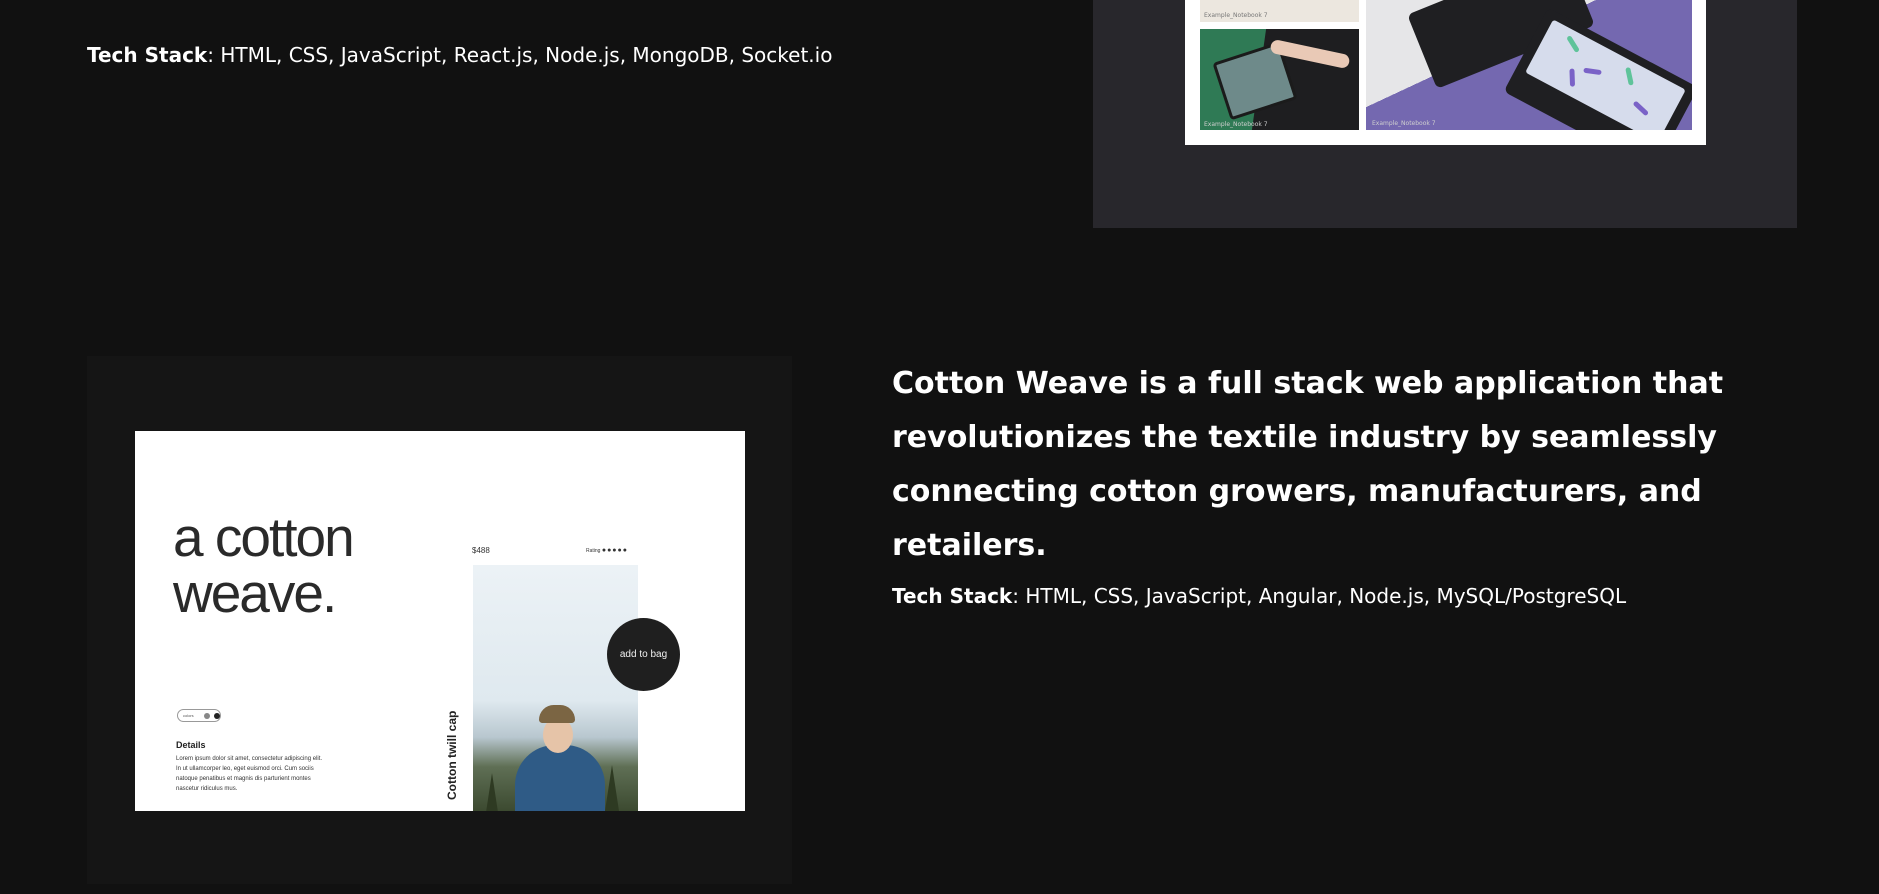  Describe the element at coordinates (593, 551) in the screenshot. I see `rating-label: Rating` at that location.